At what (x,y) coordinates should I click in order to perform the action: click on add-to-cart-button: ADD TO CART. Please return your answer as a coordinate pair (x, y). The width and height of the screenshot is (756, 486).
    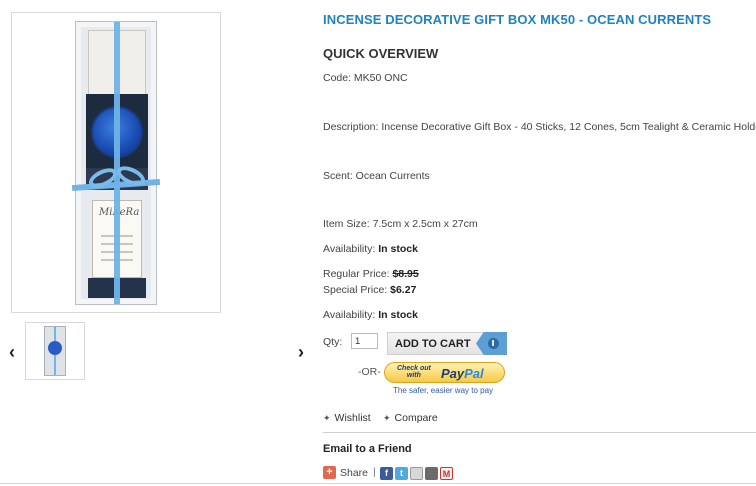
    Looking at the image, I should click on (447, 343).